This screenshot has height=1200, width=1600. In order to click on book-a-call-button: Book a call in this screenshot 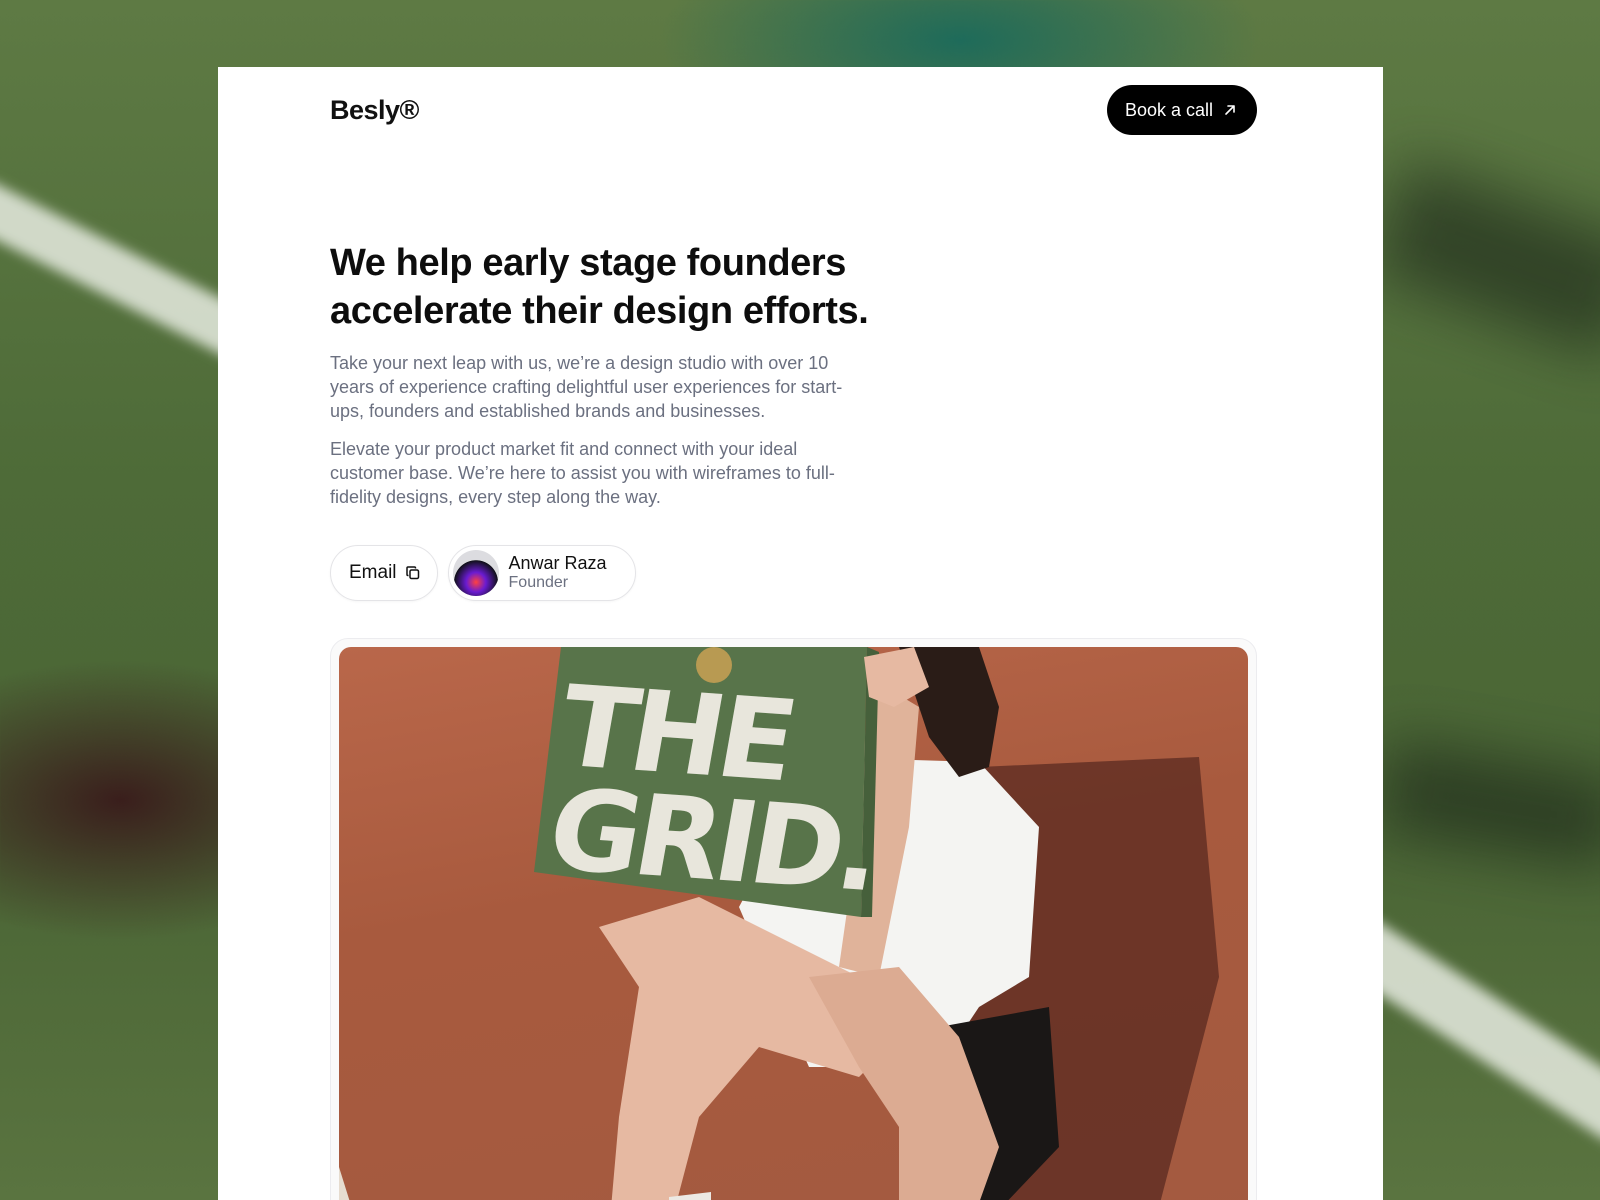, I will do `click(1181, 110)`.